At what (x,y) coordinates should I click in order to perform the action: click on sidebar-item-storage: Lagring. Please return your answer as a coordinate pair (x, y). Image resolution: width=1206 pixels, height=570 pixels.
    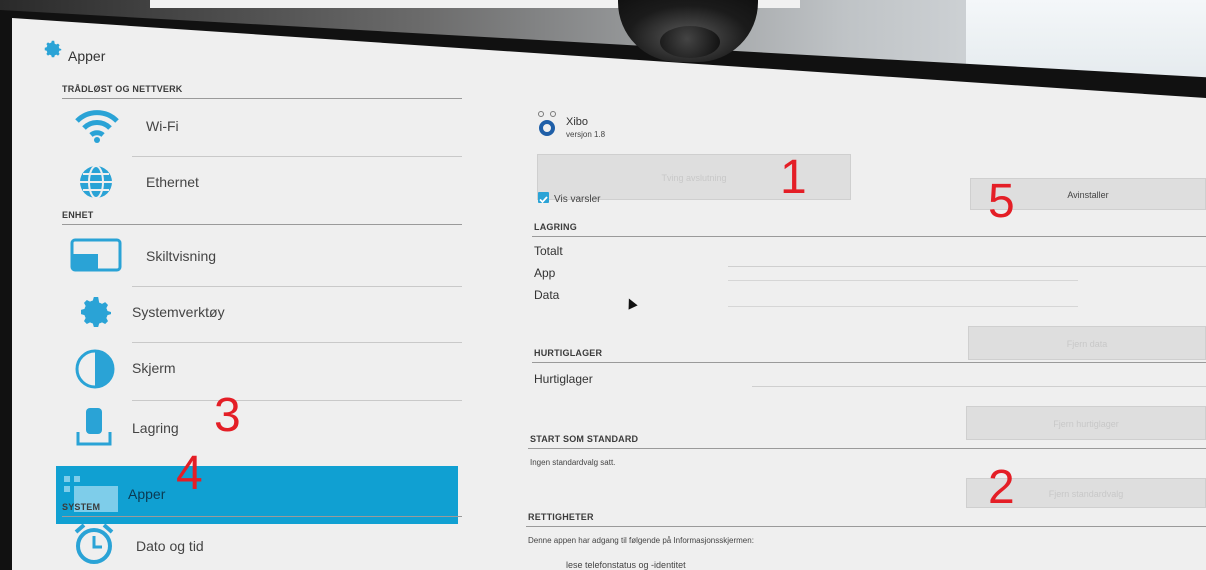
    Looking at the image, I should click on (262, 430).